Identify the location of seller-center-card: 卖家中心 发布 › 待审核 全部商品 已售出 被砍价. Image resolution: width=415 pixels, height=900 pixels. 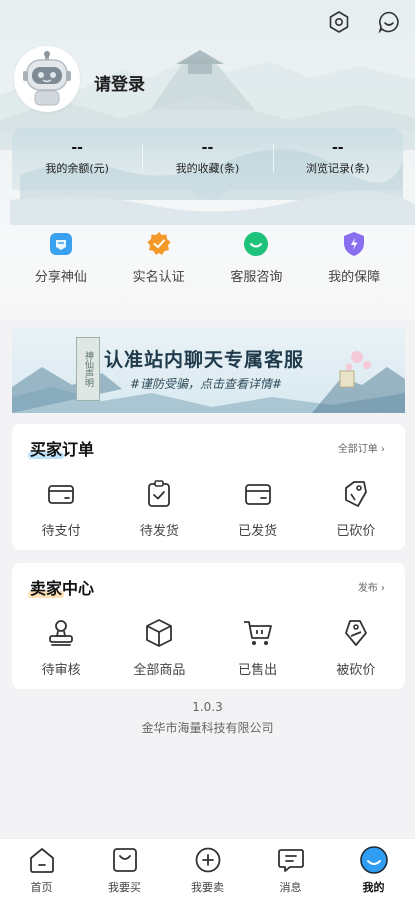
(208, 626).